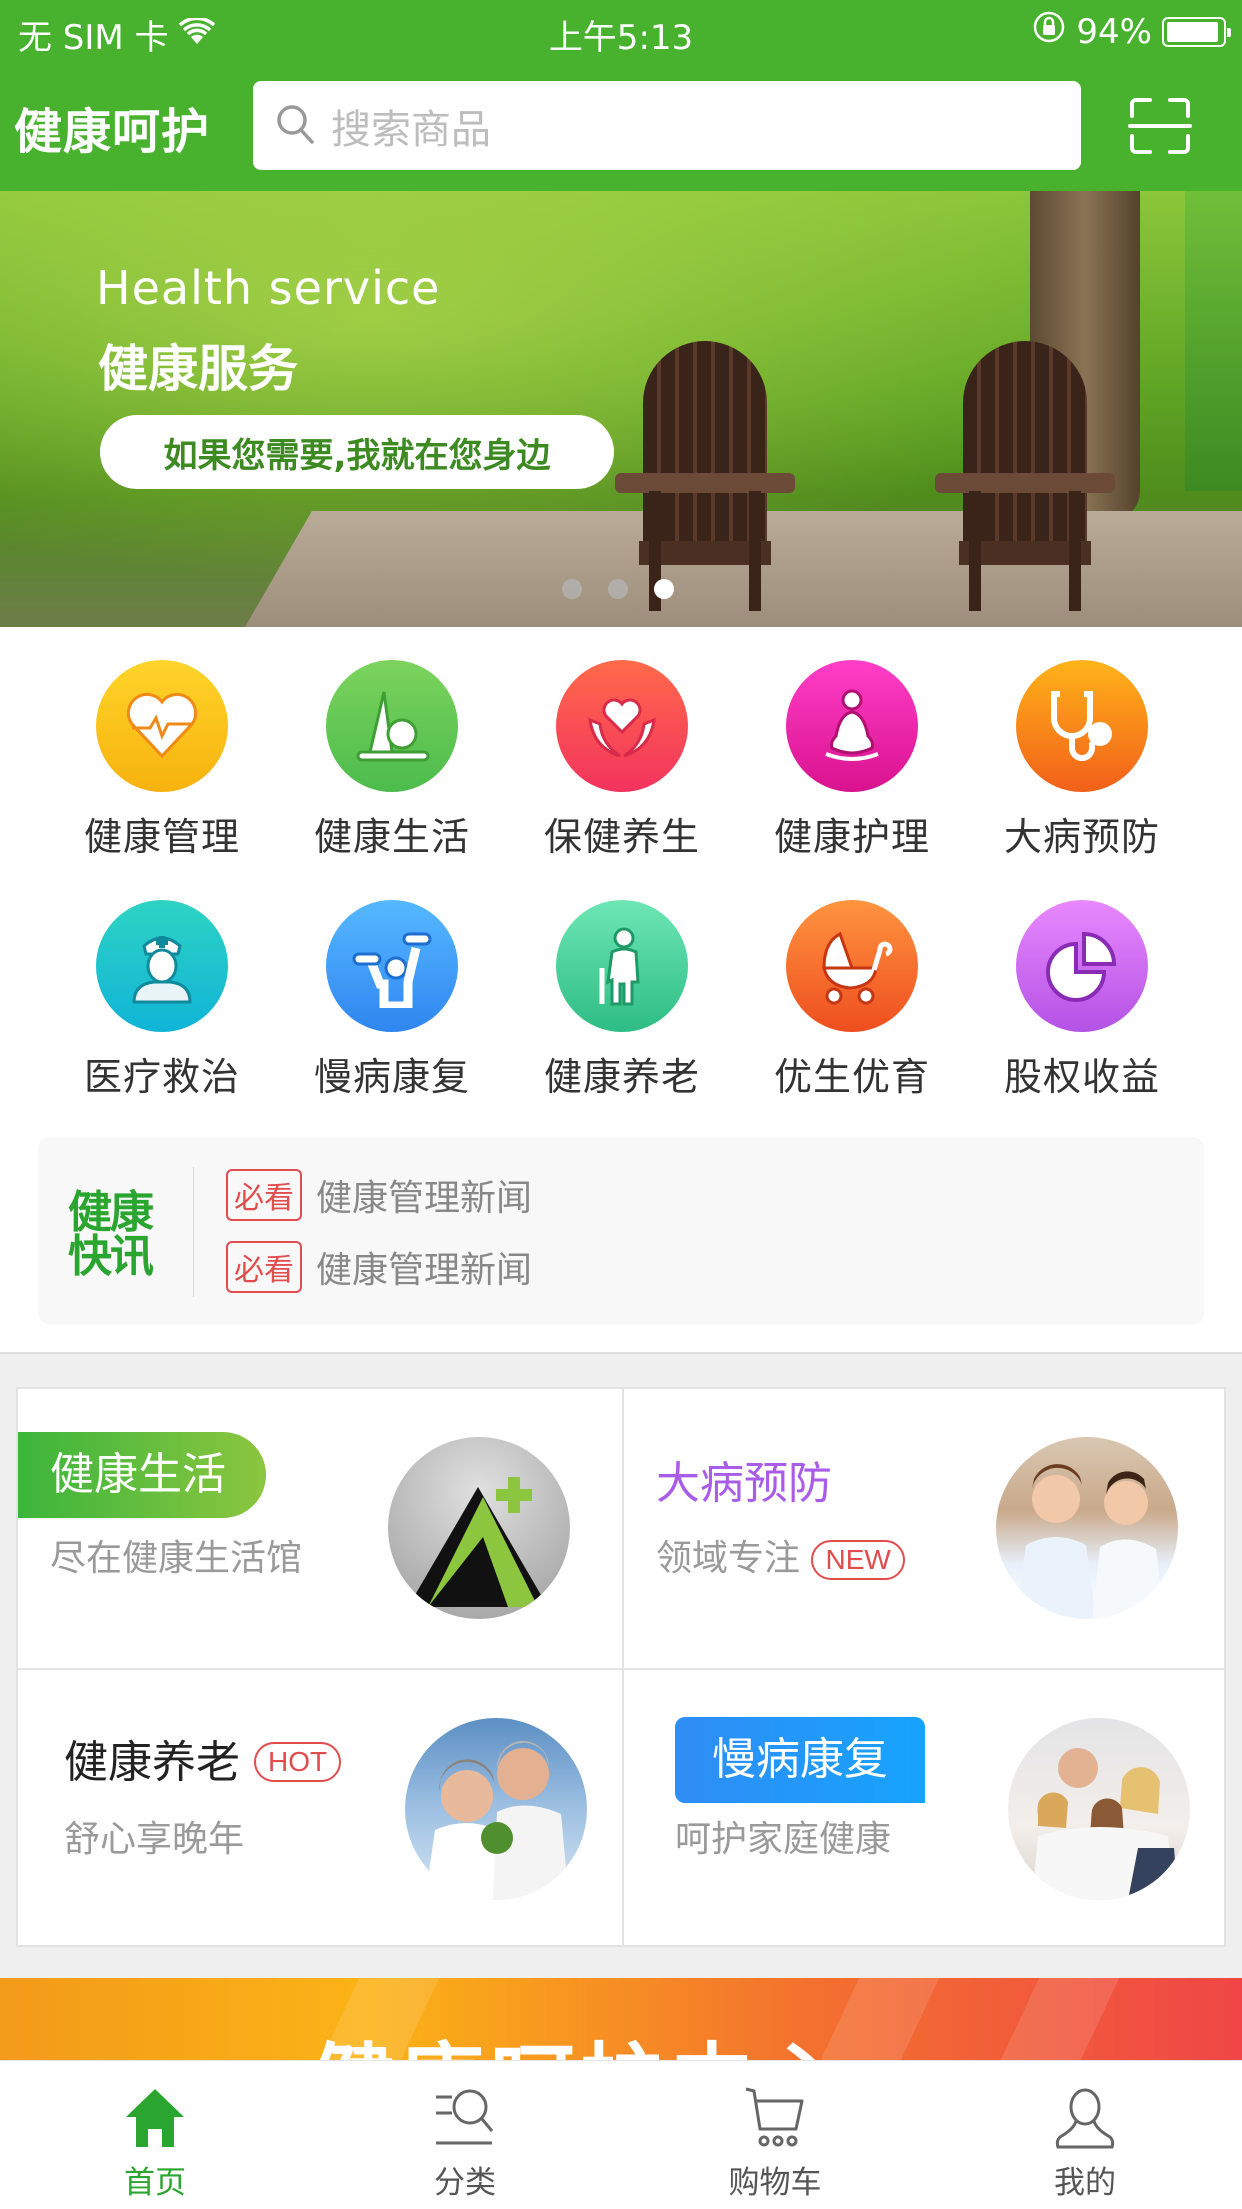 The image size is (1242, 2209). I want to click on category-label: 慢病康复, so click(391, 1077).